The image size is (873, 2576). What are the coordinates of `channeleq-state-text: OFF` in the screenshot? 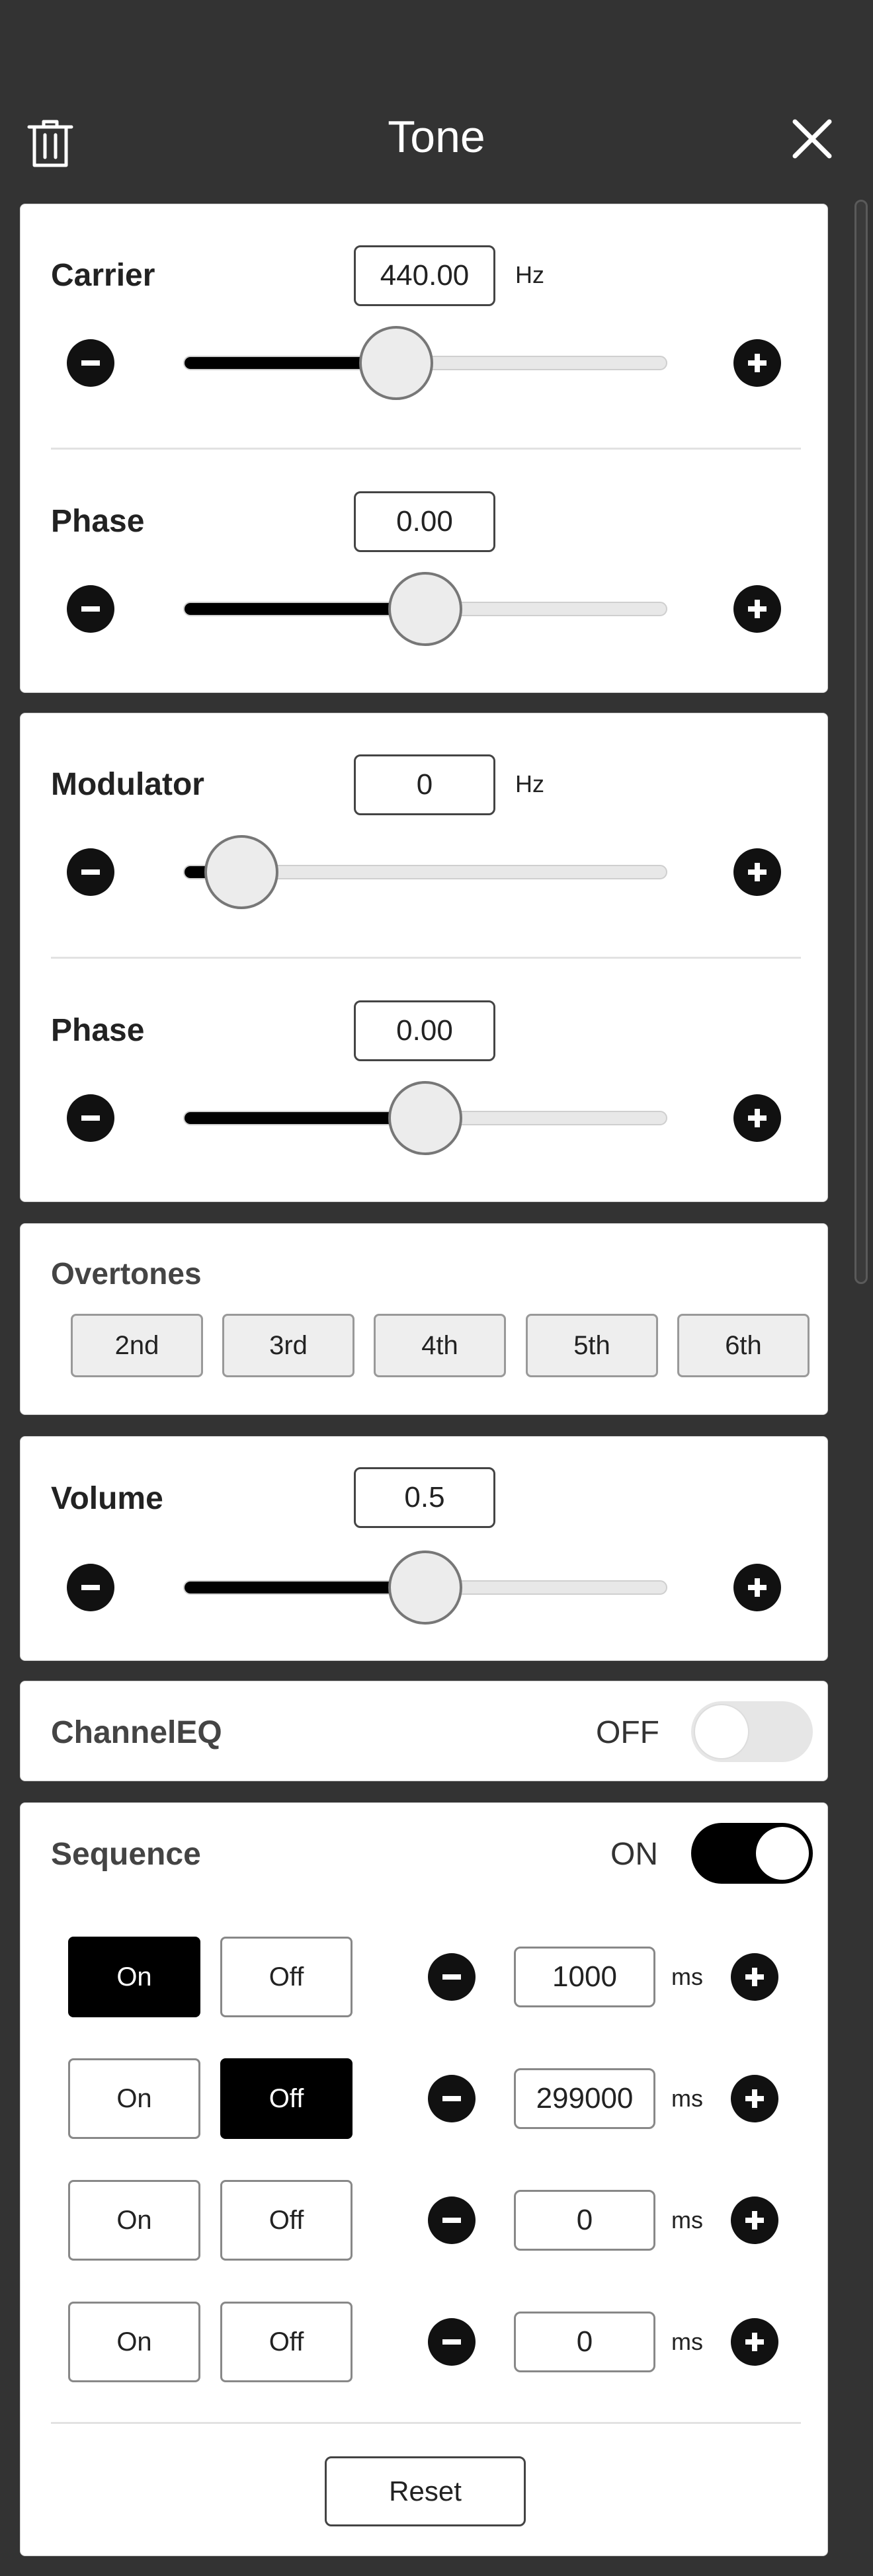 It's located at (627, 1733).